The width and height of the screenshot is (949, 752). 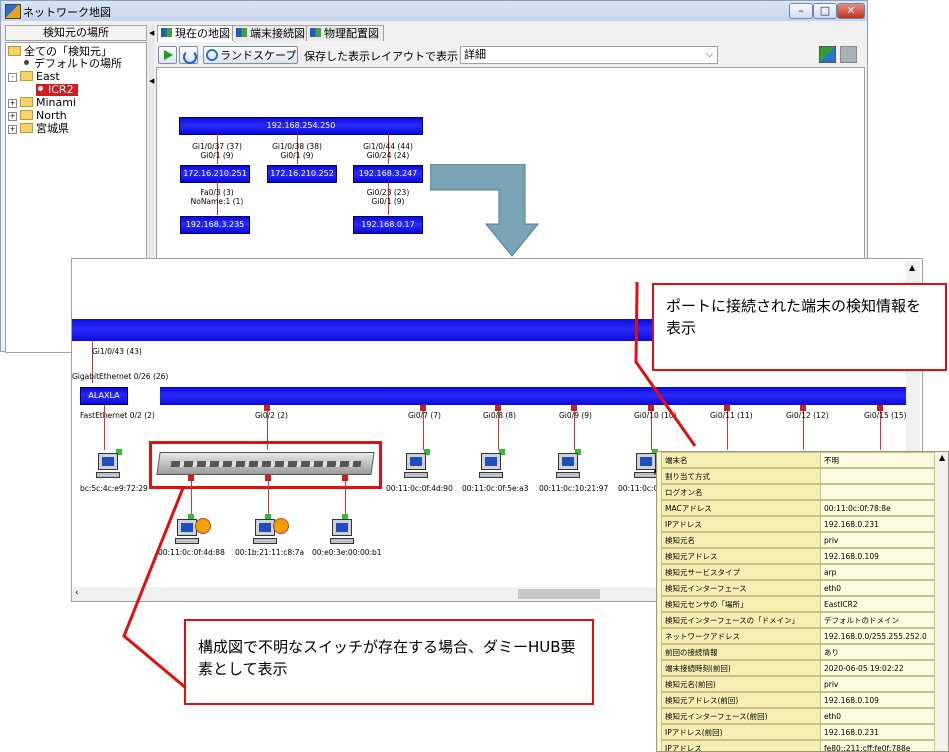 What do you see at coordinates (798, 572) in the screenshot?
I see `property-row: 検知元サービスタイプ arp` at bounding box center [798, 572].